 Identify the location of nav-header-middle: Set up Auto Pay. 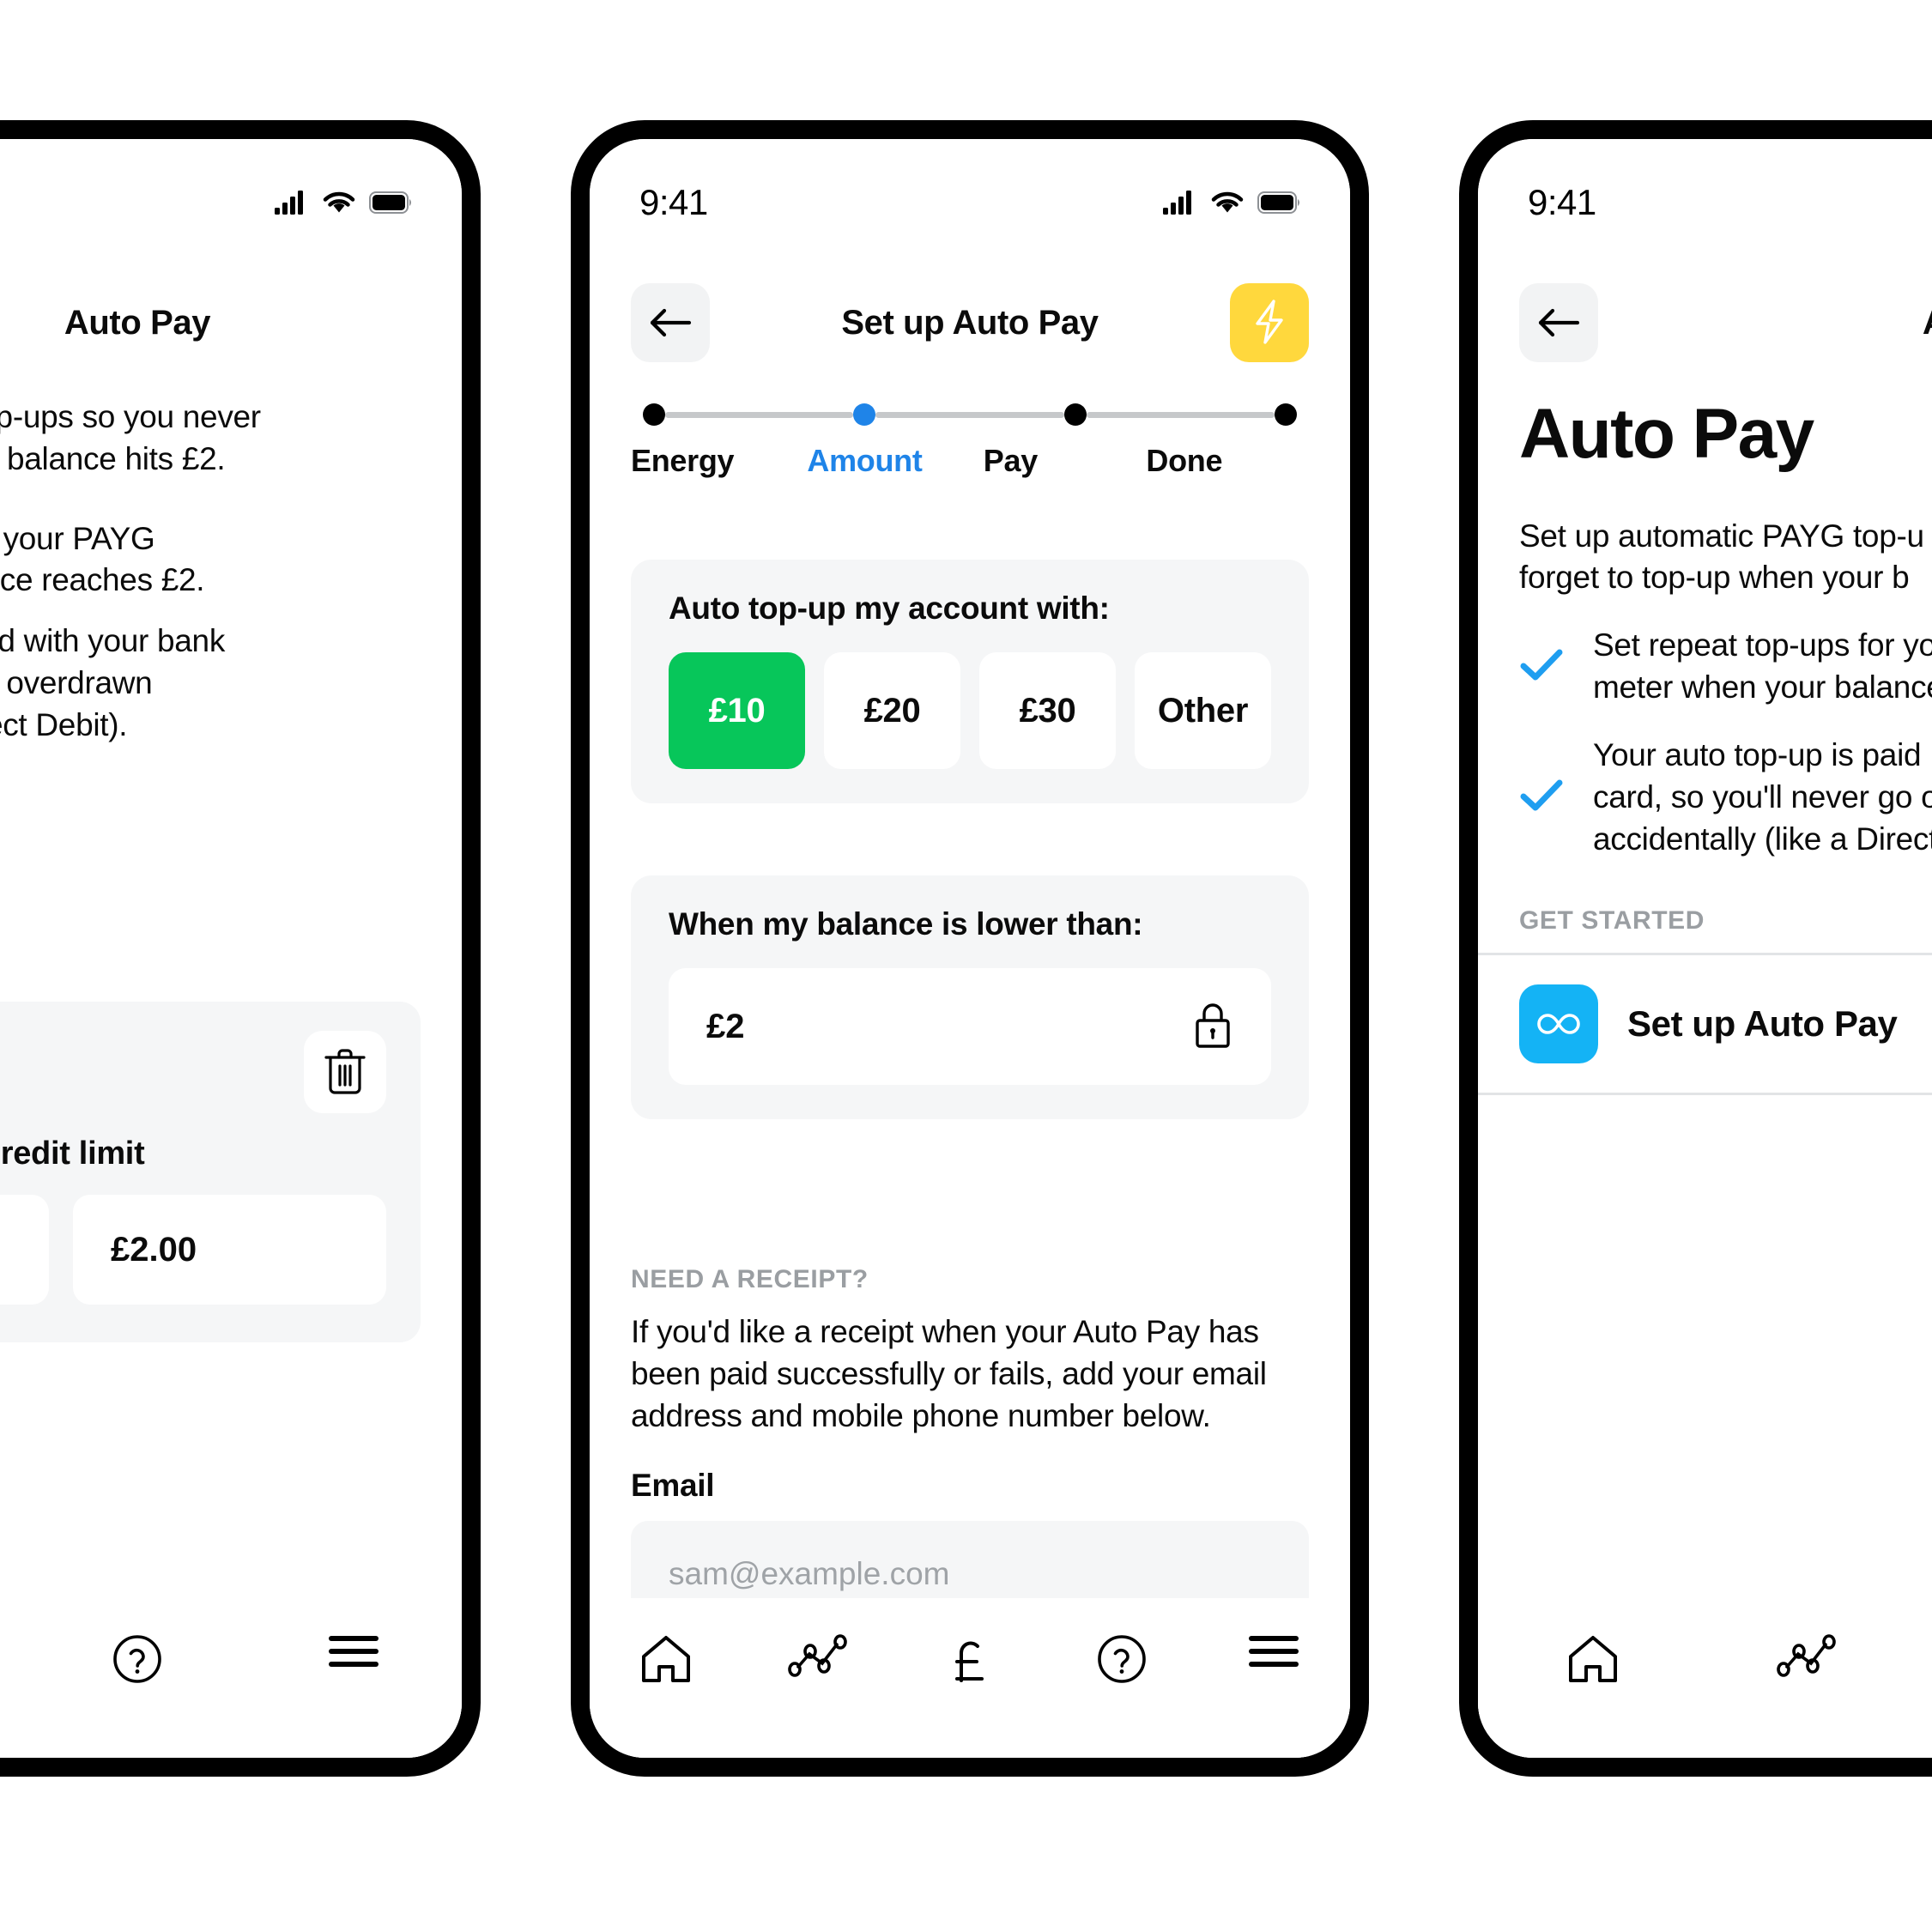
(970, 323).